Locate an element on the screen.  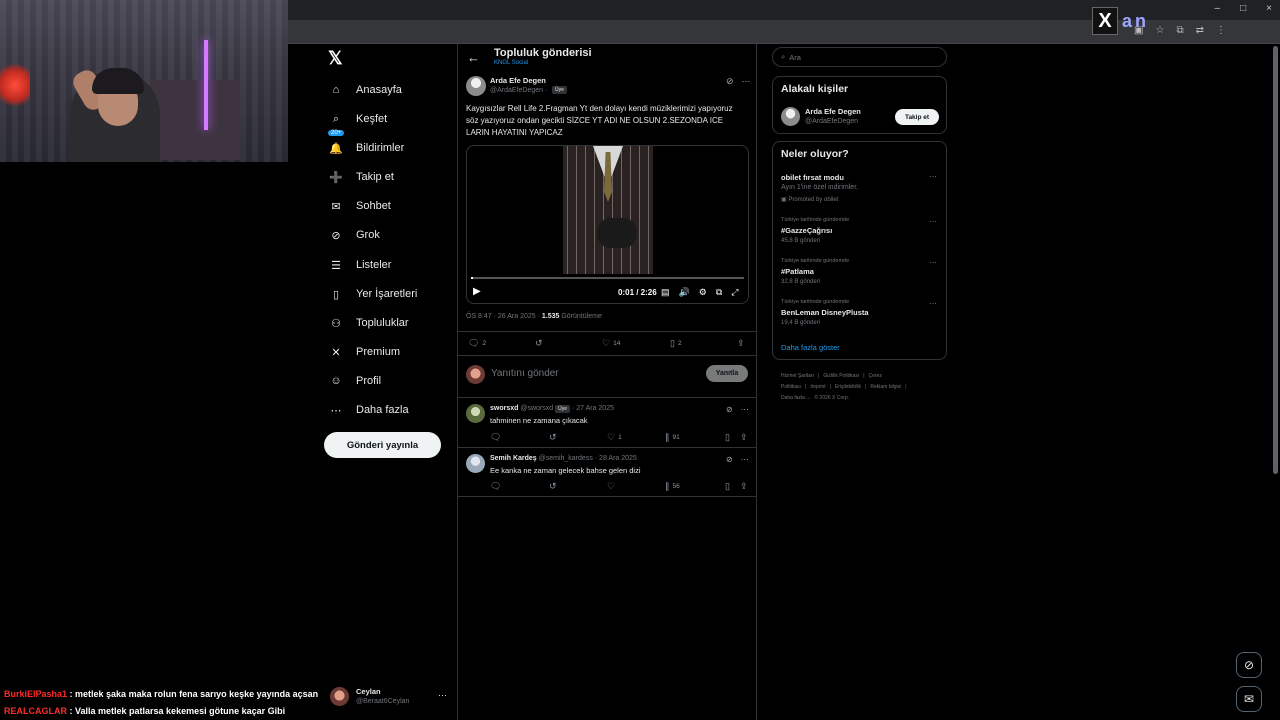
nav-item-mail: ✉ Sohbet is located at coordinates (359, 206).